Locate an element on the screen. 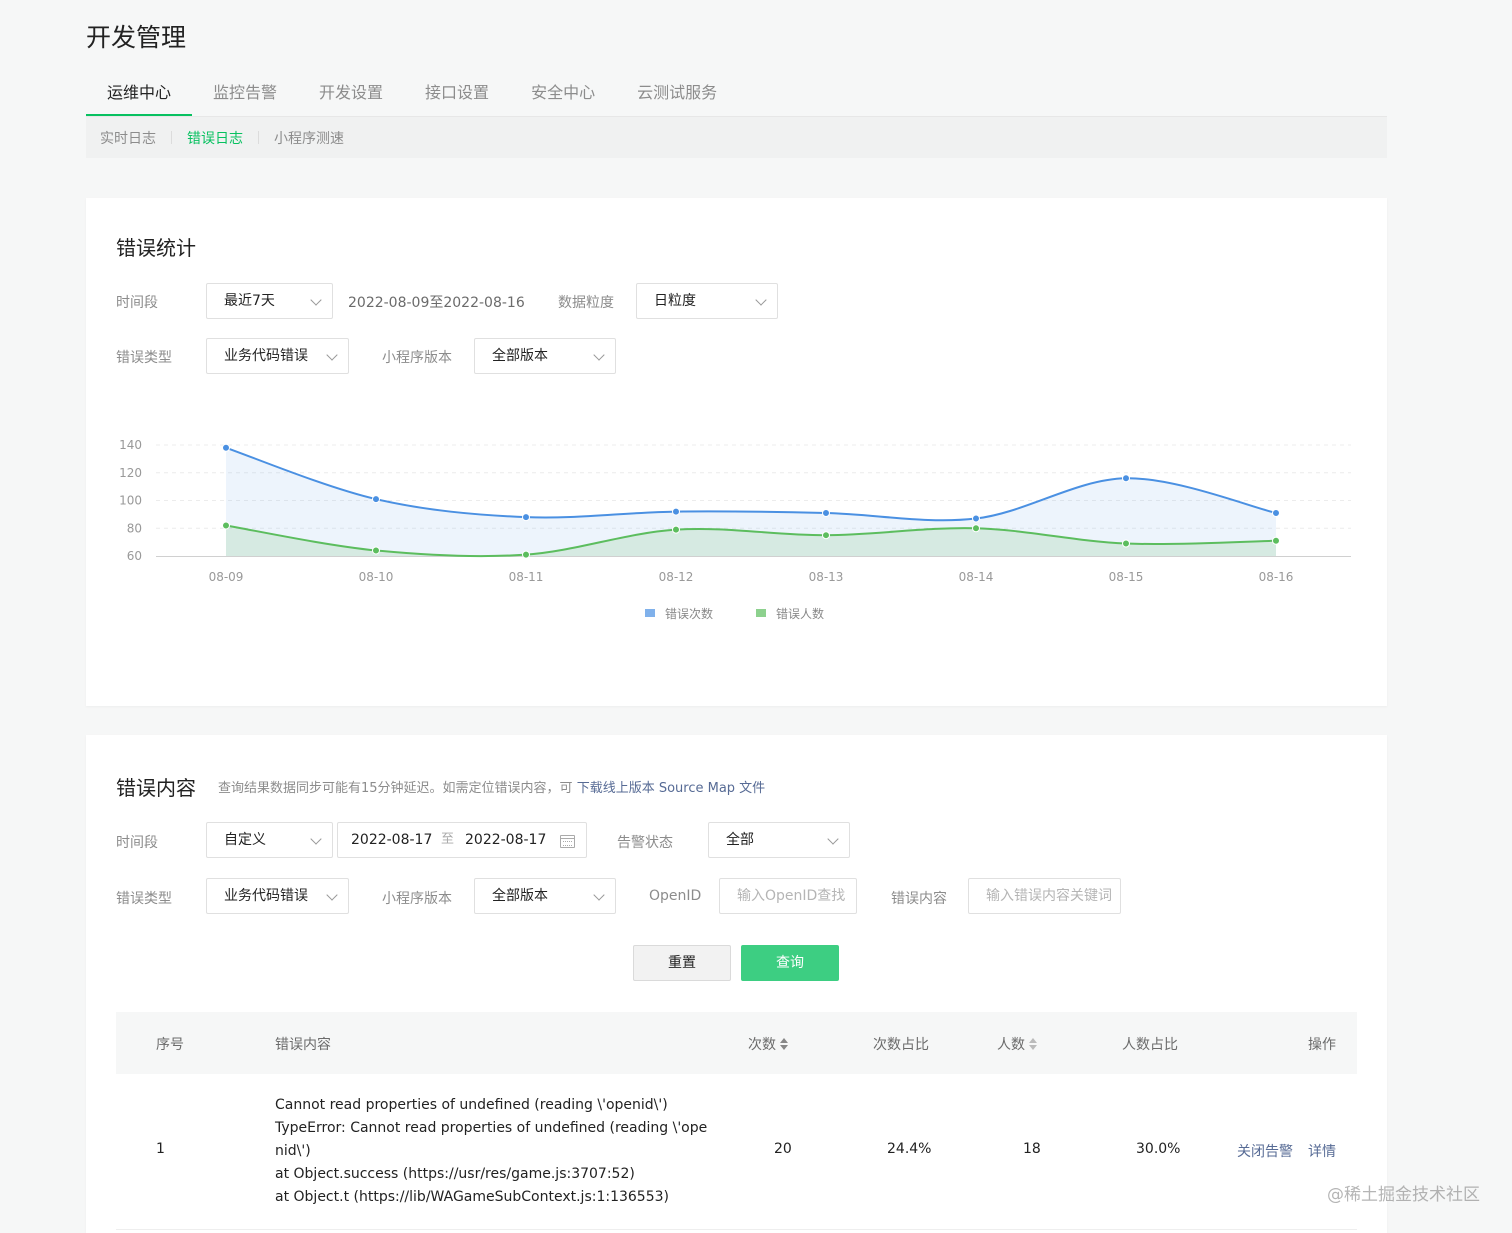  subtab-error-log: 错误日志 is located at coordinates (215, 138).